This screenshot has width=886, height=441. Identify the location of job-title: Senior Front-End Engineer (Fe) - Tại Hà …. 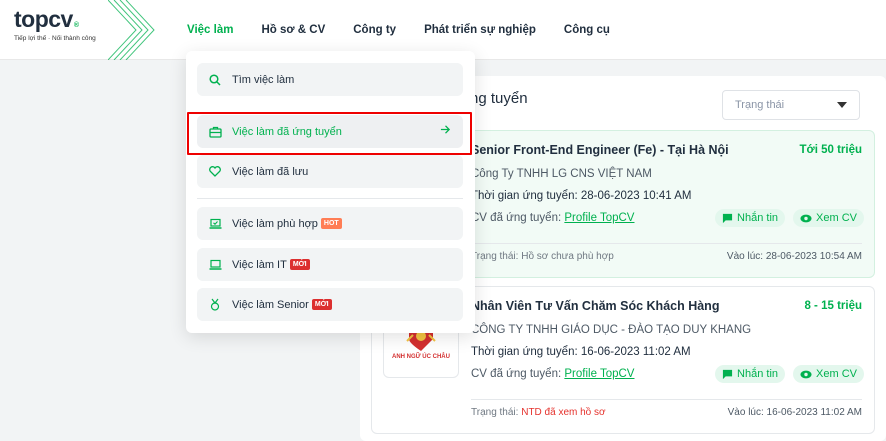
(600, 150).